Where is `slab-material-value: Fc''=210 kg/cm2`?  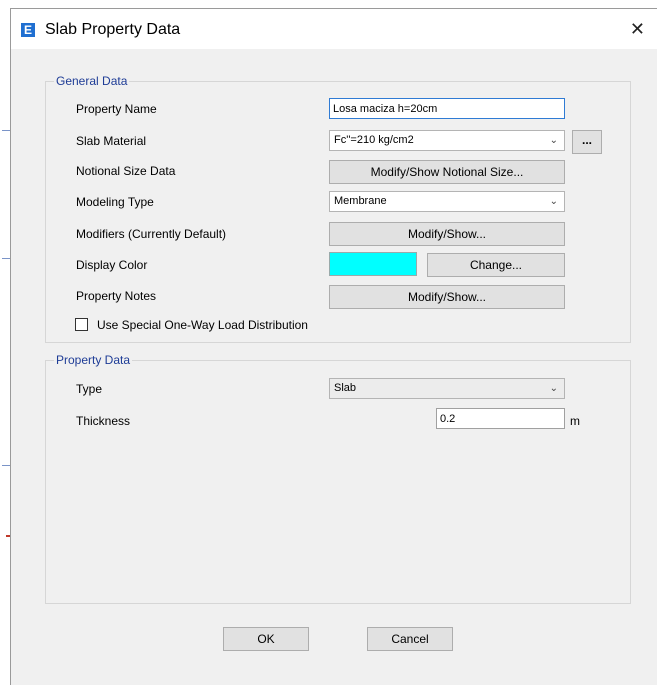
slab-material-value: Fc''=210 kg/cm2 is located at coordinates (374, 140).